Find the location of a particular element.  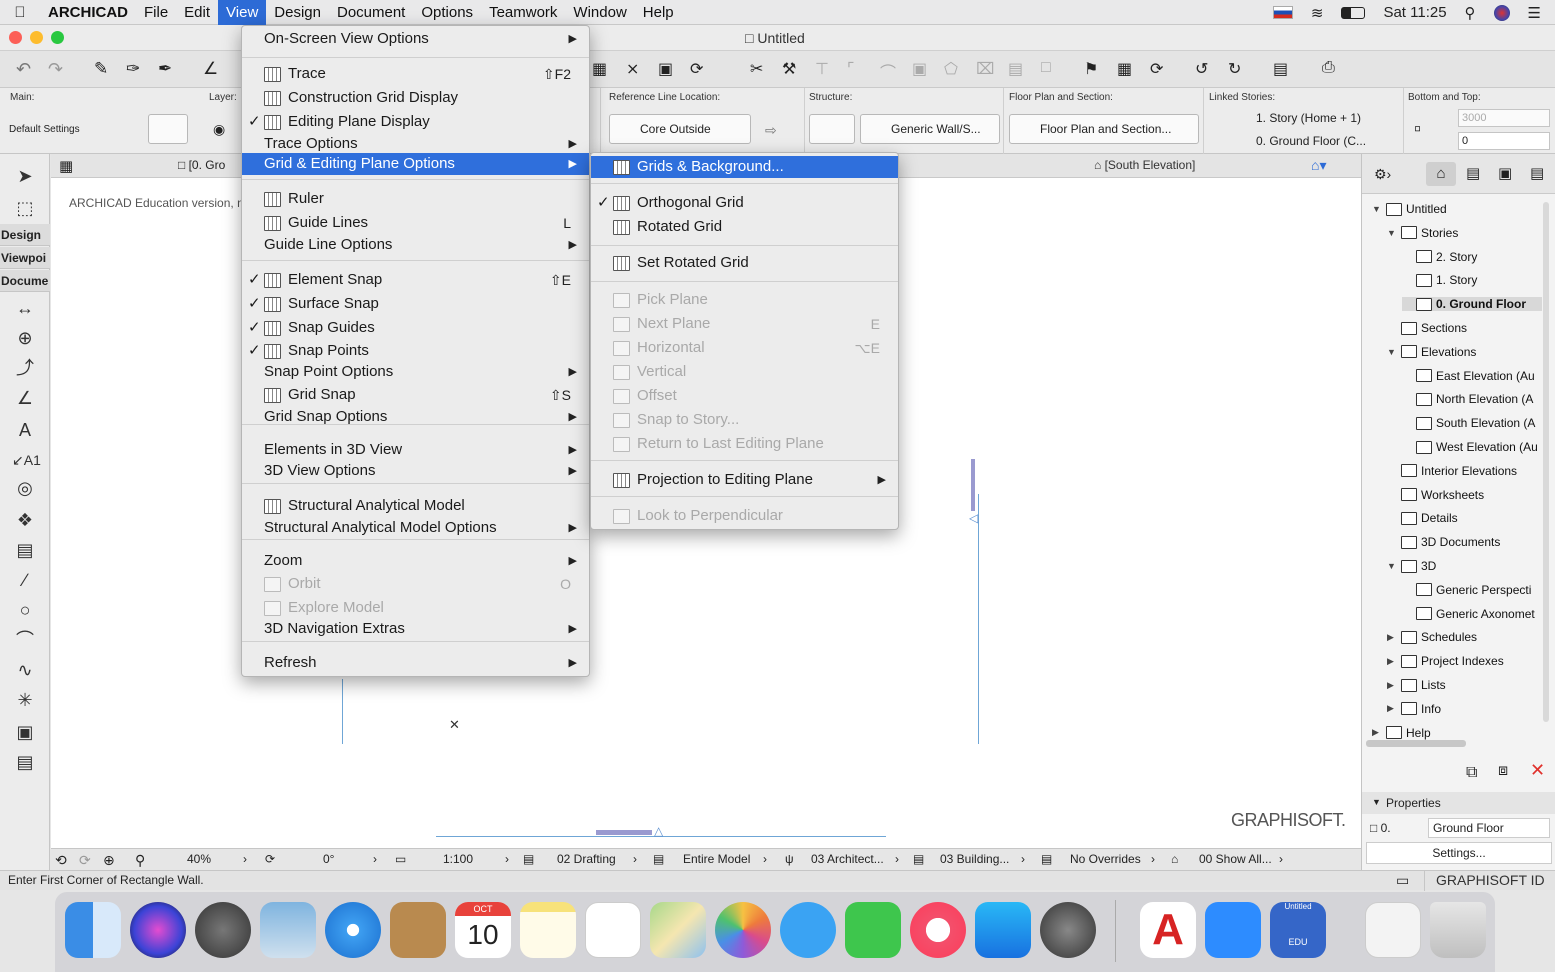

level-dimension-icon: ⊕ is located at coordinates (25, 338).